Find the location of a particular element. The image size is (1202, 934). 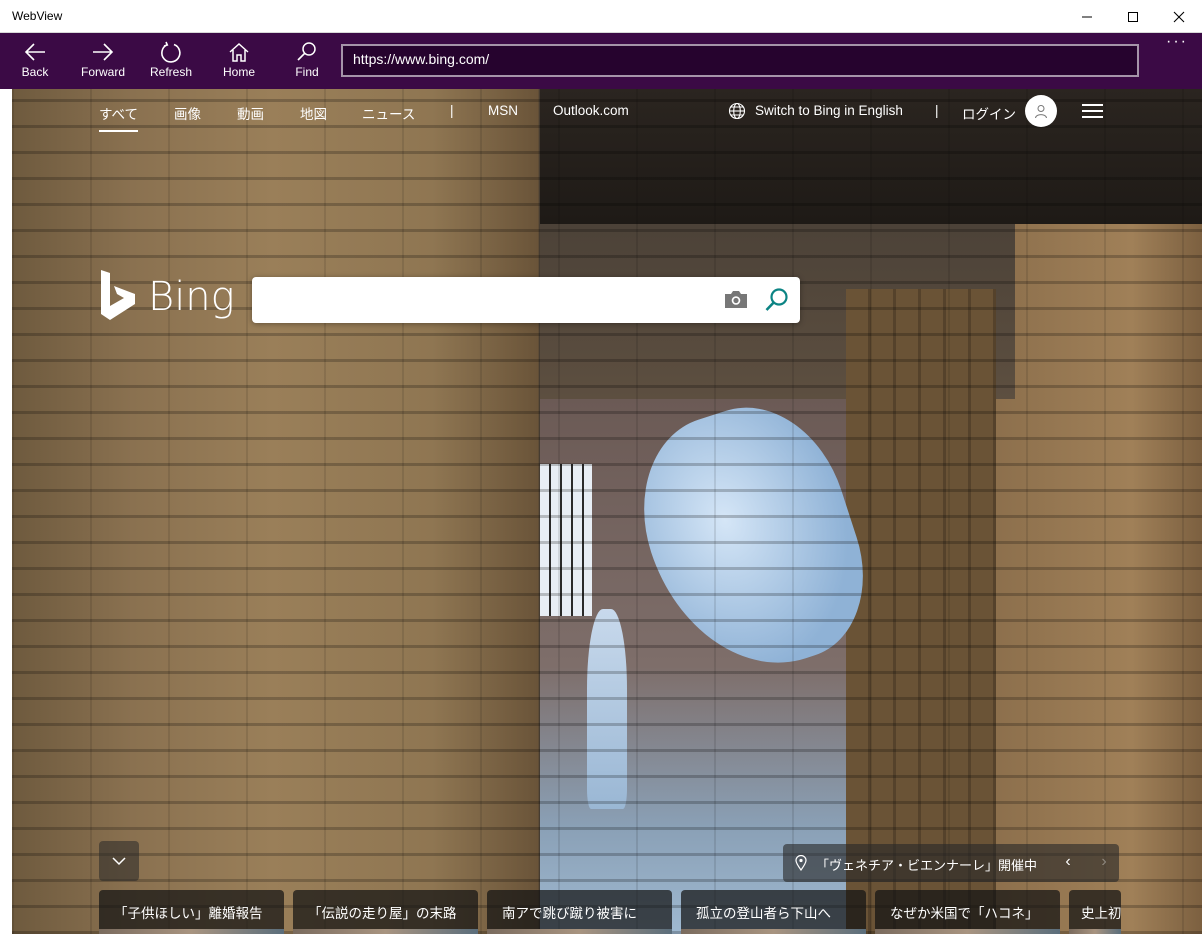

news-title: 史上初 is located at coordinates (1101, 913).